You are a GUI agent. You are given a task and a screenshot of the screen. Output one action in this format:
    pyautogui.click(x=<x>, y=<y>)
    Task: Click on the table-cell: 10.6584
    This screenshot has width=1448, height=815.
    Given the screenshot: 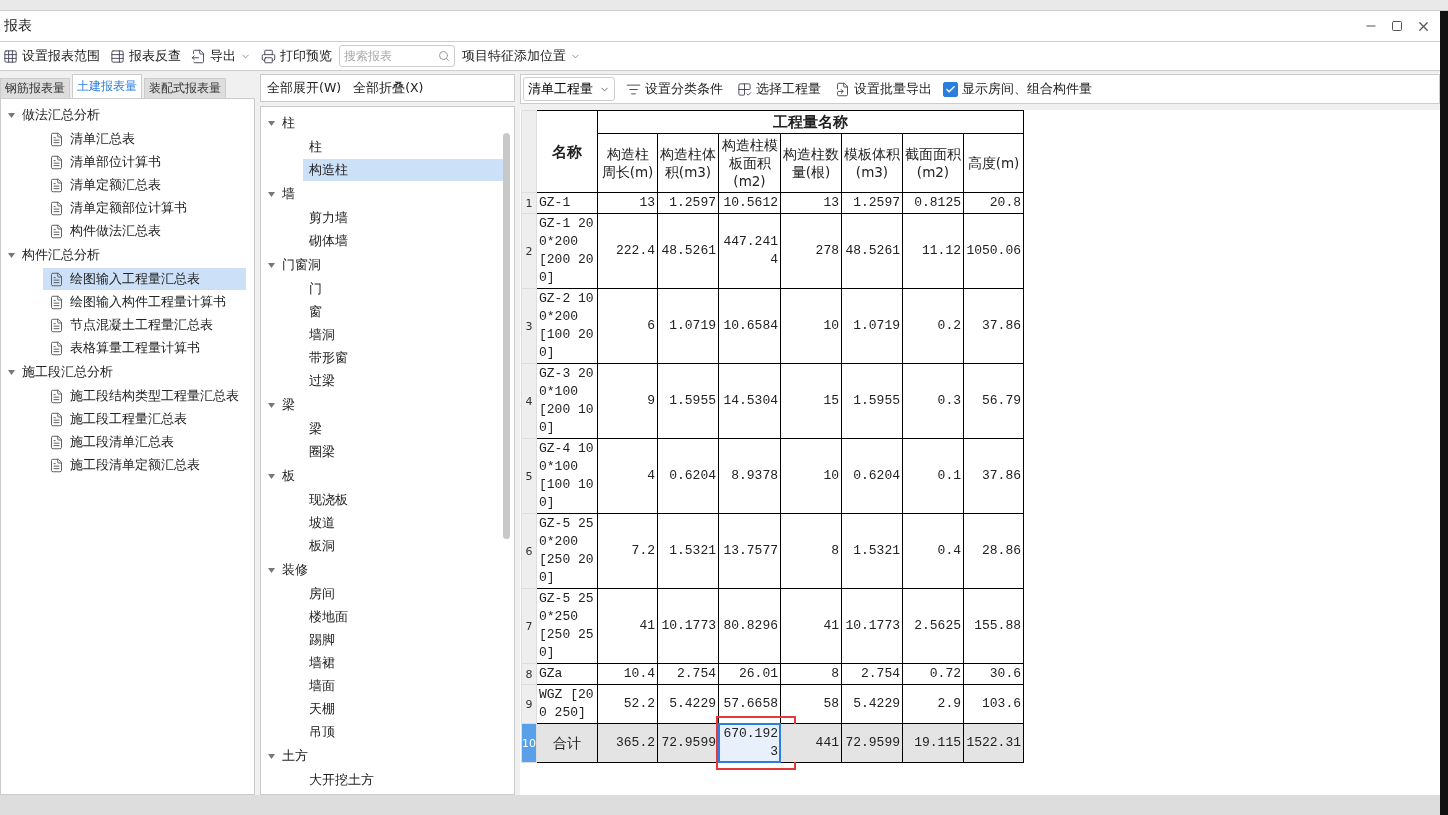 What is the action you would take?
    pyautogui.click(x=749, y=326)
    